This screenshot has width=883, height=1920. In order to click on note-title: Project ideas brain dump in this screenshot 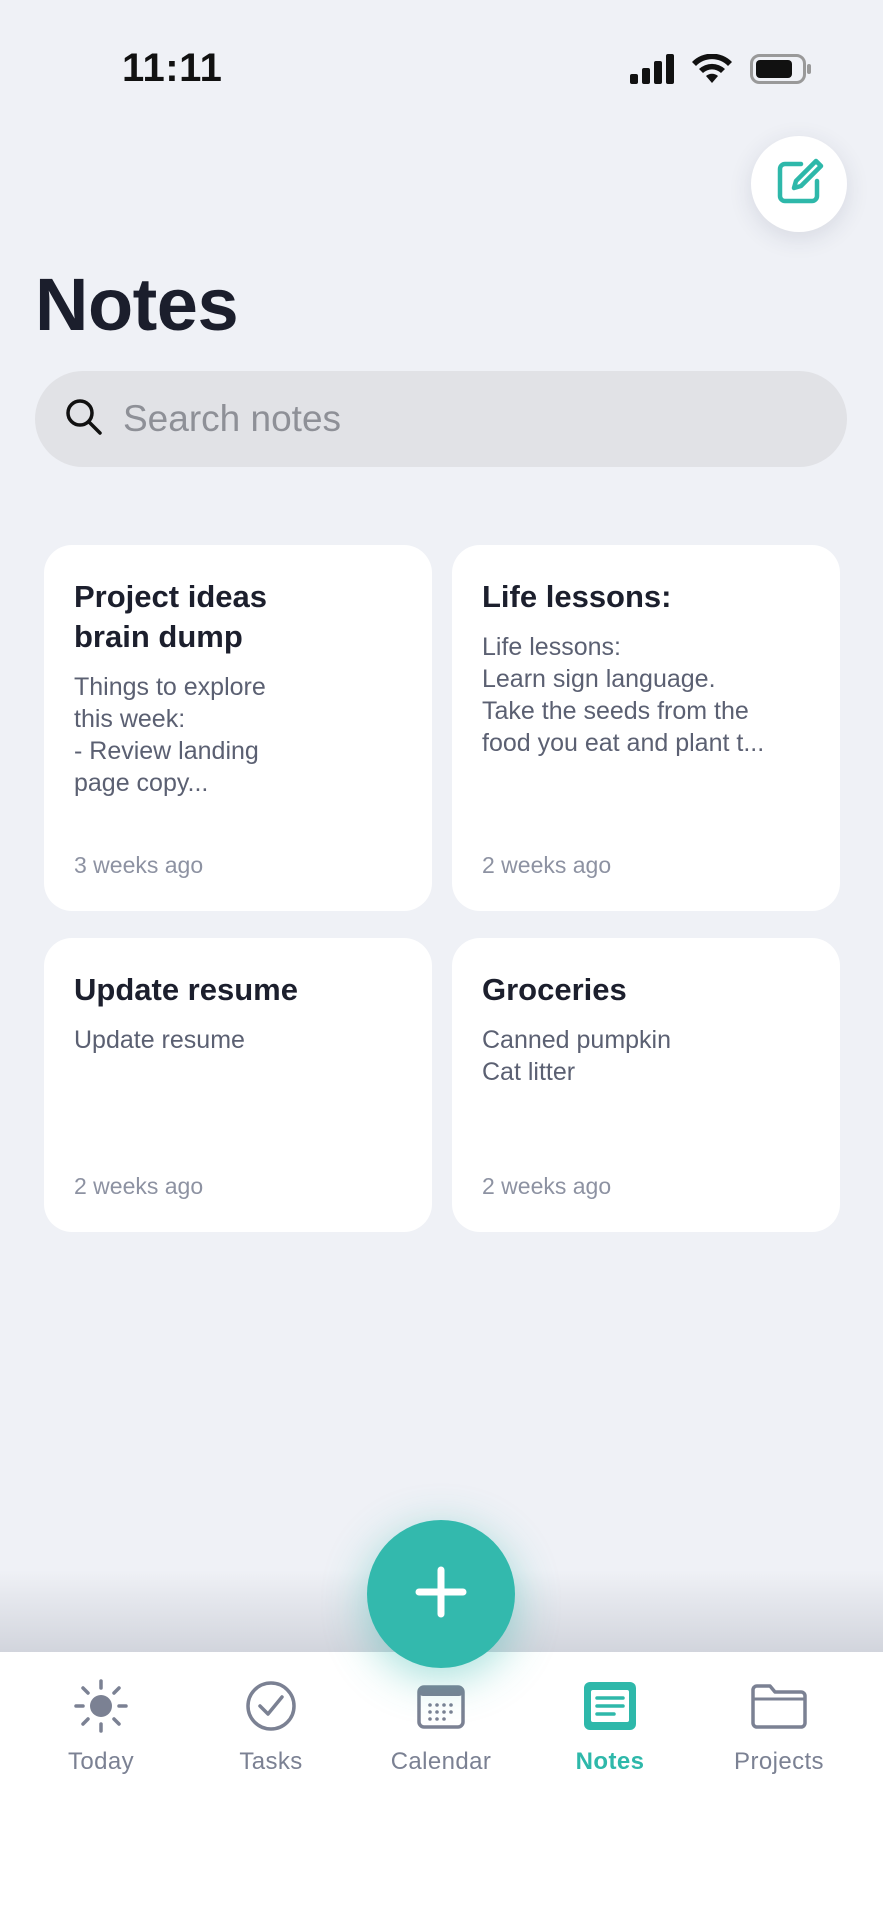, I will do `click(170, 616)`.